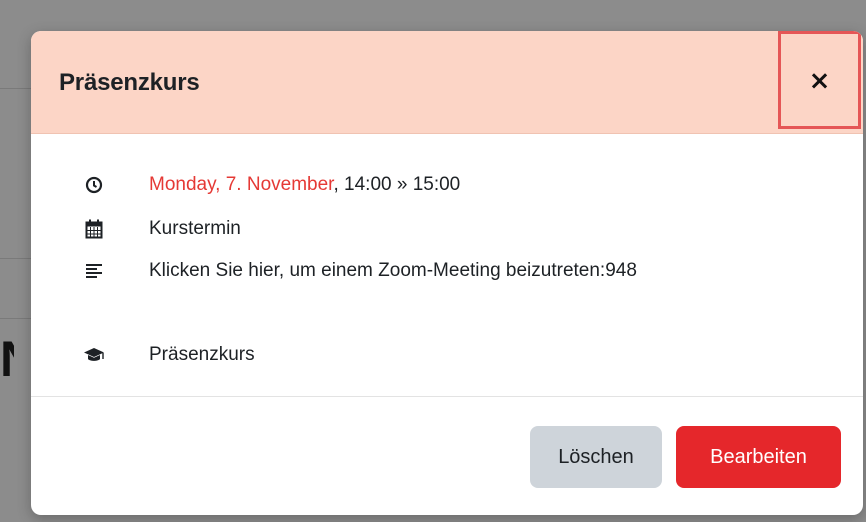 This screenshot has height=522, width=866. What do you see at coordinates (241, 184) in the screenshot?
I see `event-date-link: Monday, 7. November` at bounding box center [241, 184].